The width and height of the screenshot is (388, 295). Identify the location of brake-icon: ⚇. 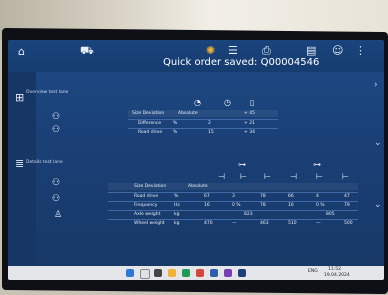
(56, 130).